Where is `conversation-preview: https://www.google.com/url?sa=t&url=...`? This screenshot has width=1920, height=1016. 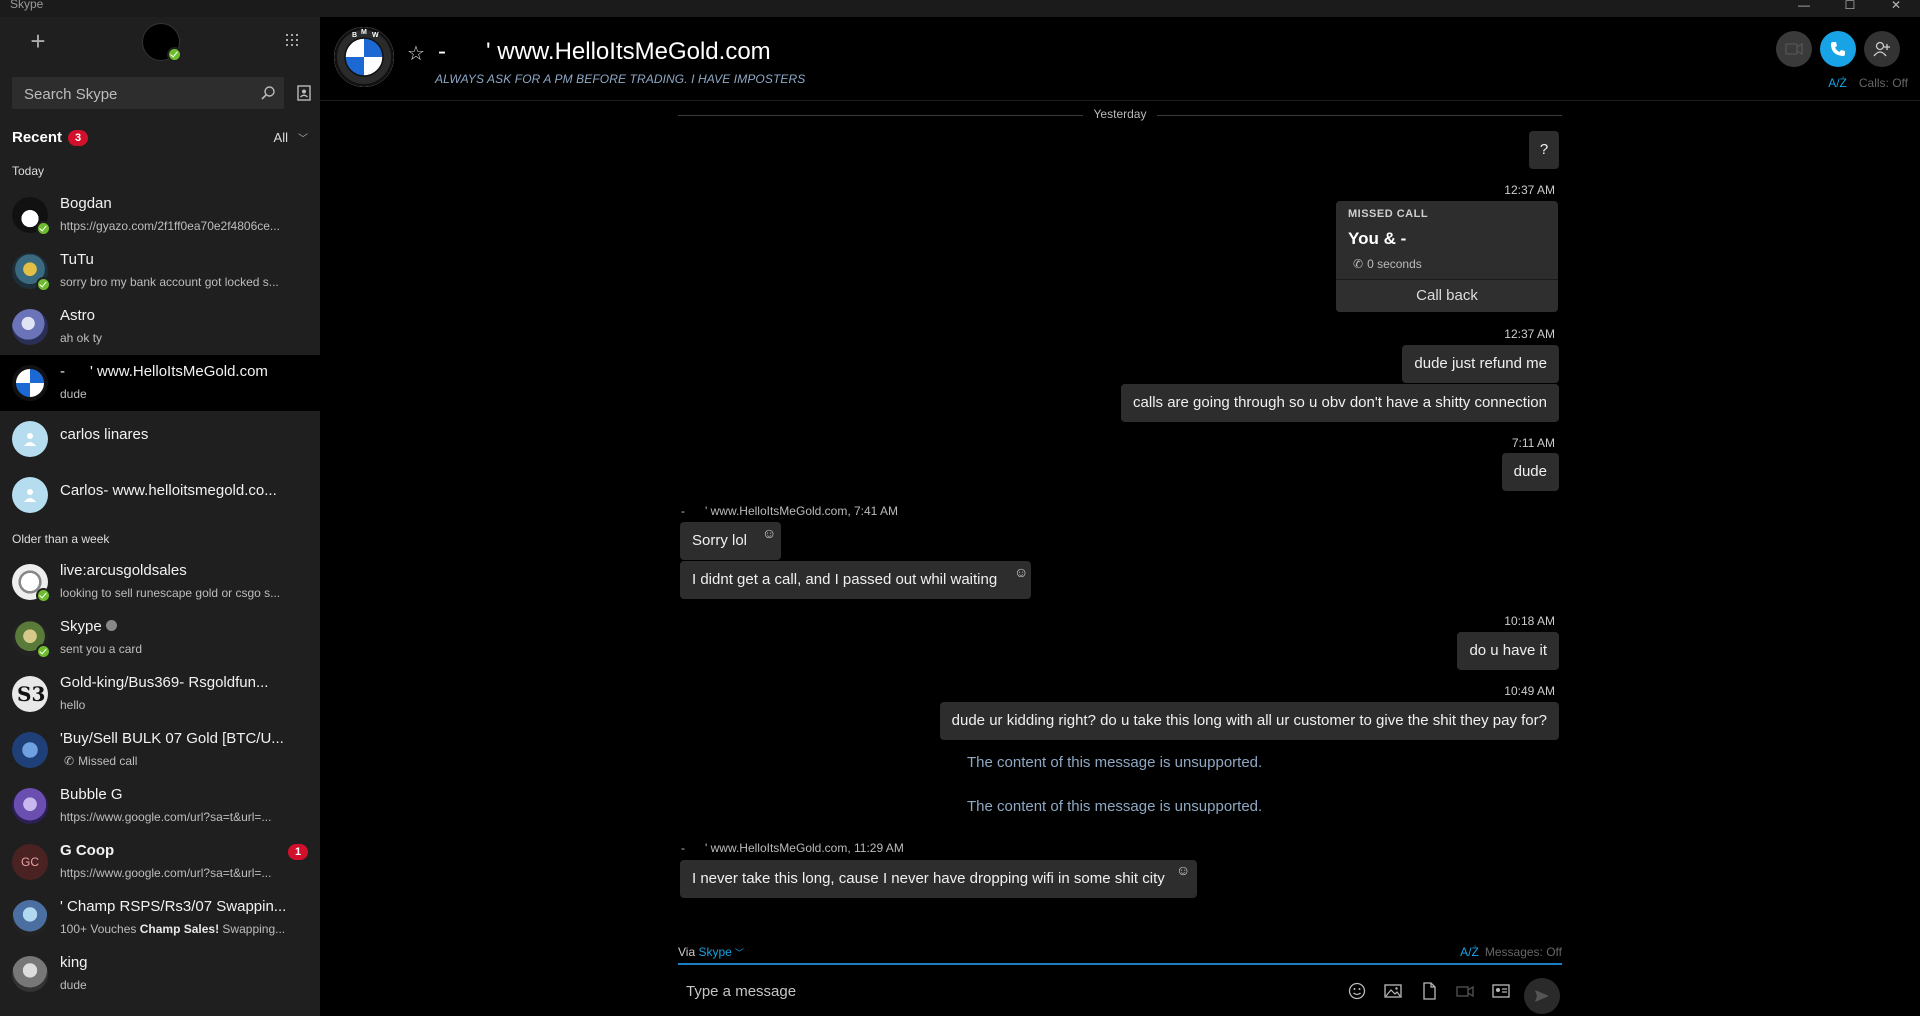
conversation-preview: https://www.google.com/url?sa=t&url=... is located at coordinates (166, 873).